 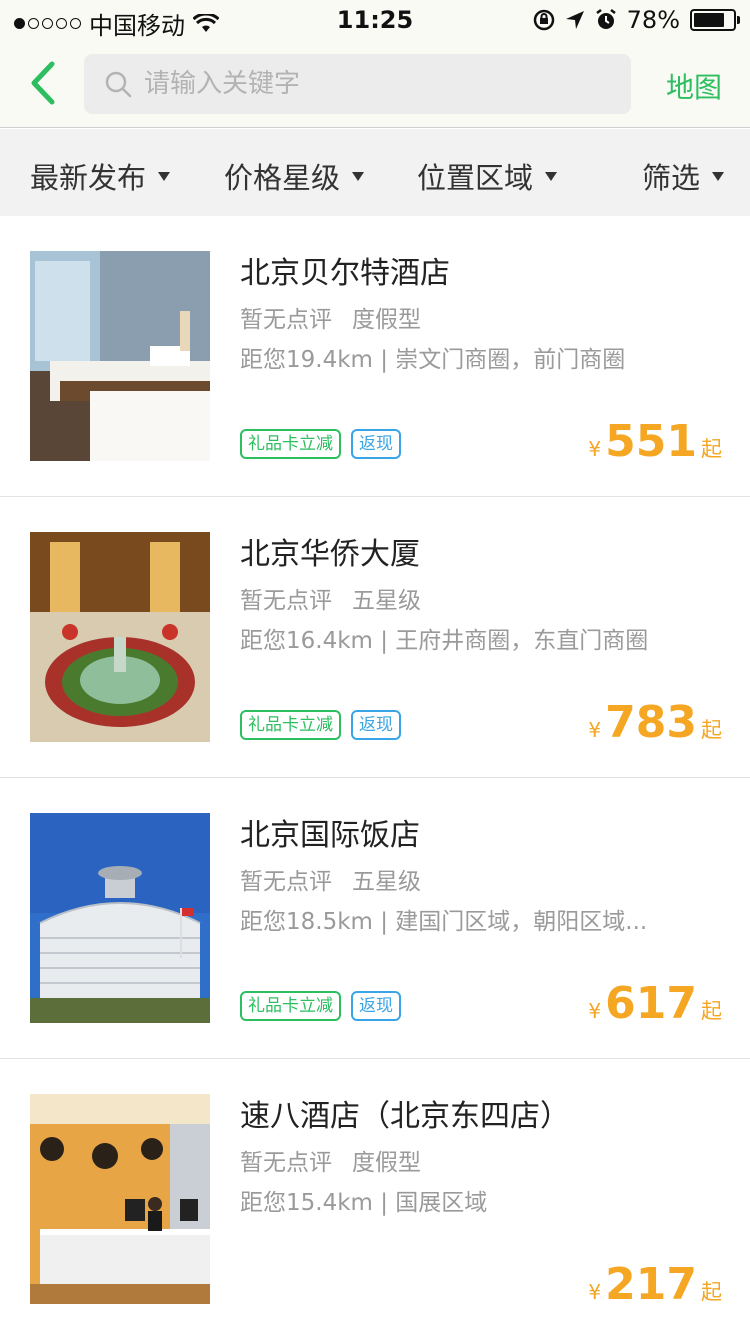 I want to click on filter-bar: 最新发布 价格星级 位置区域 筛选, so click(x=375, y=172).